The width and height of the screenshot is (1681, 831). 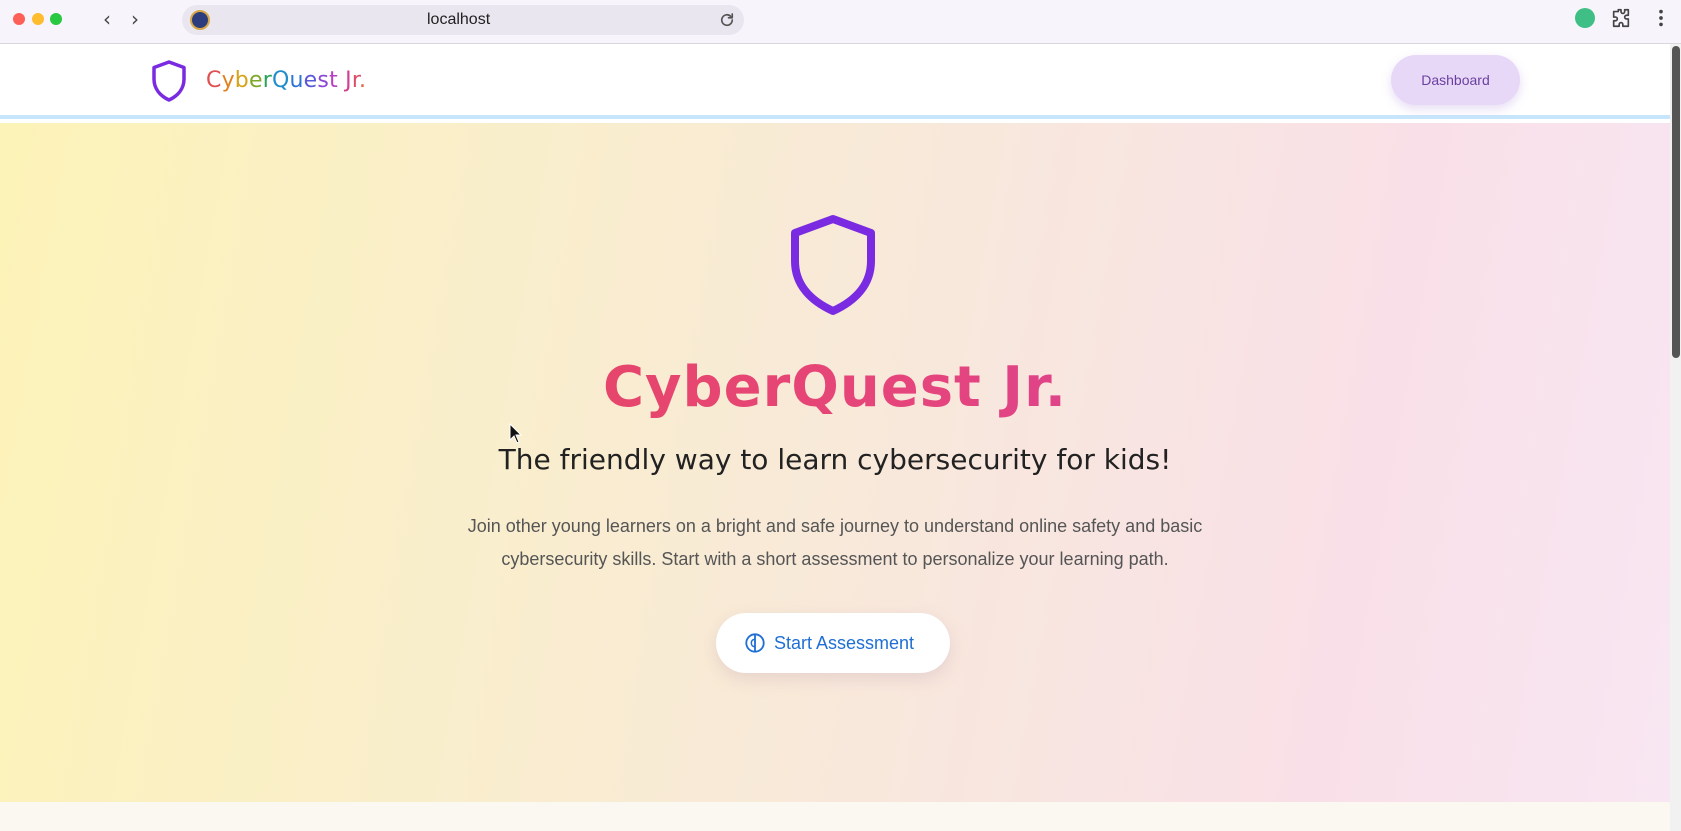 What do you see at coordinates (840, 22) in the screenshot?
I see `browser-toolbar: ‹ › localhost` at bounding box center [840, 22].